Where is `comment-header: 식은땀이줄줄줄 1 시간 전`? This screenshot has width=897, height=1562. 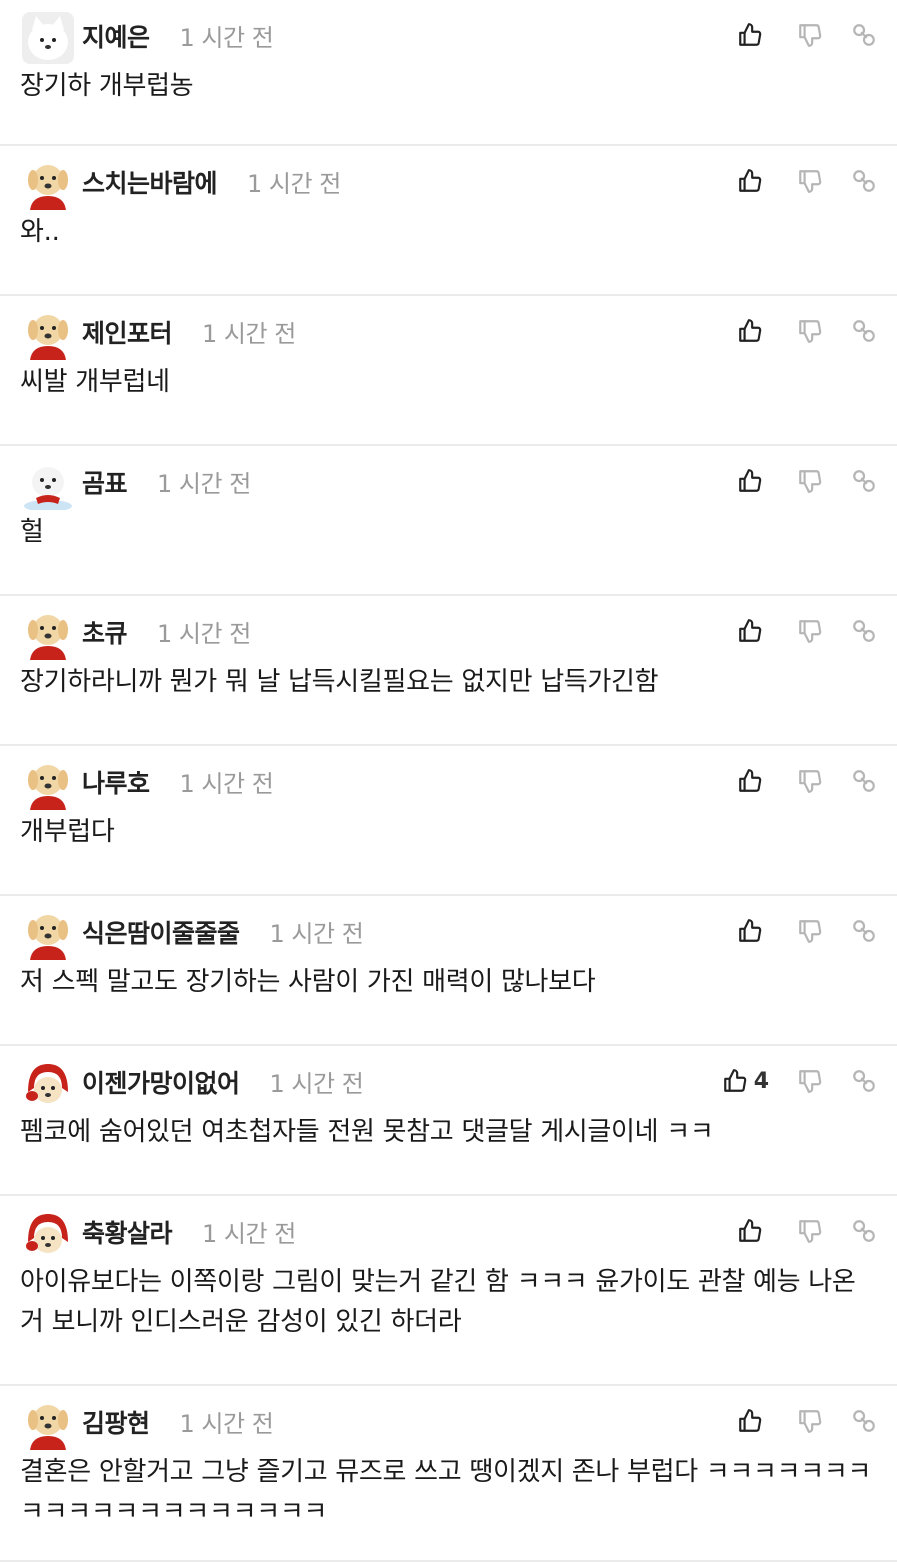 comment-header: 식은땀이줄줄줄 1 시간 전 is located at coordinates (448, 931).